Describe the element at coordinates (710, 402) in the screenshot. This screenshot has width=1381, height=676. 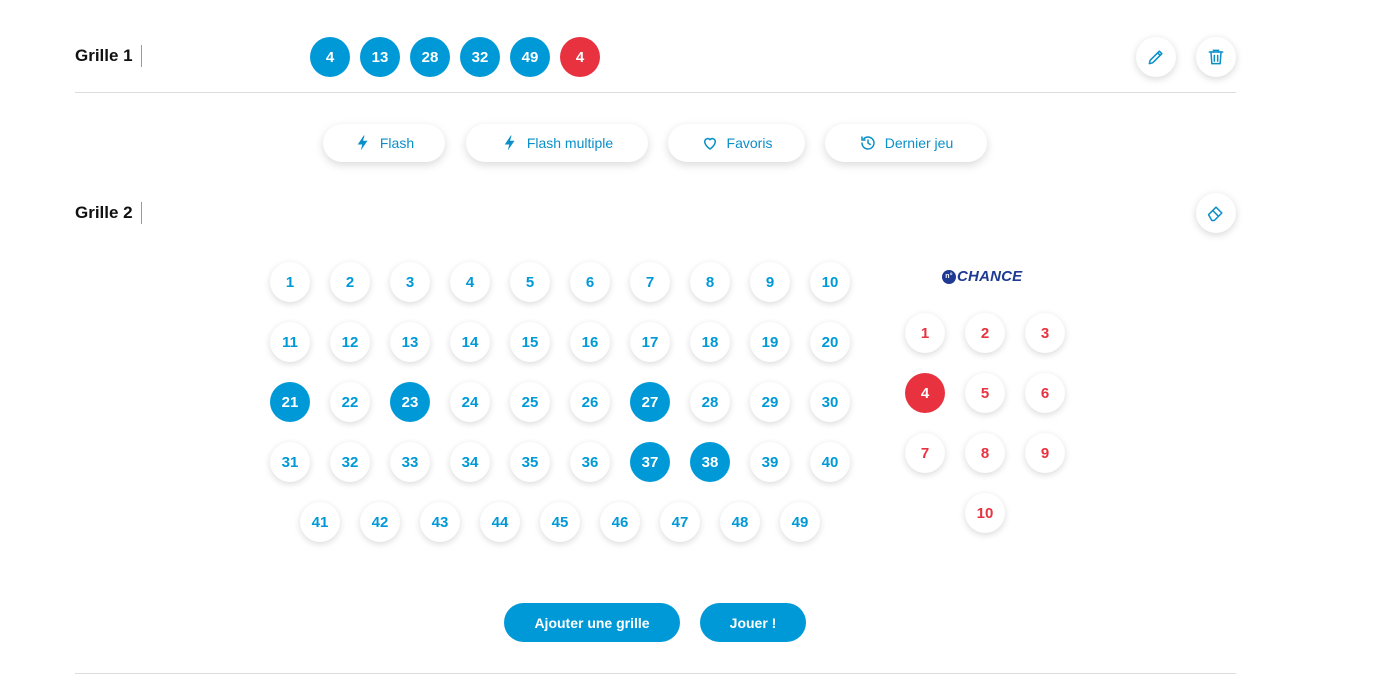
I see `number-button: 28` at that location.